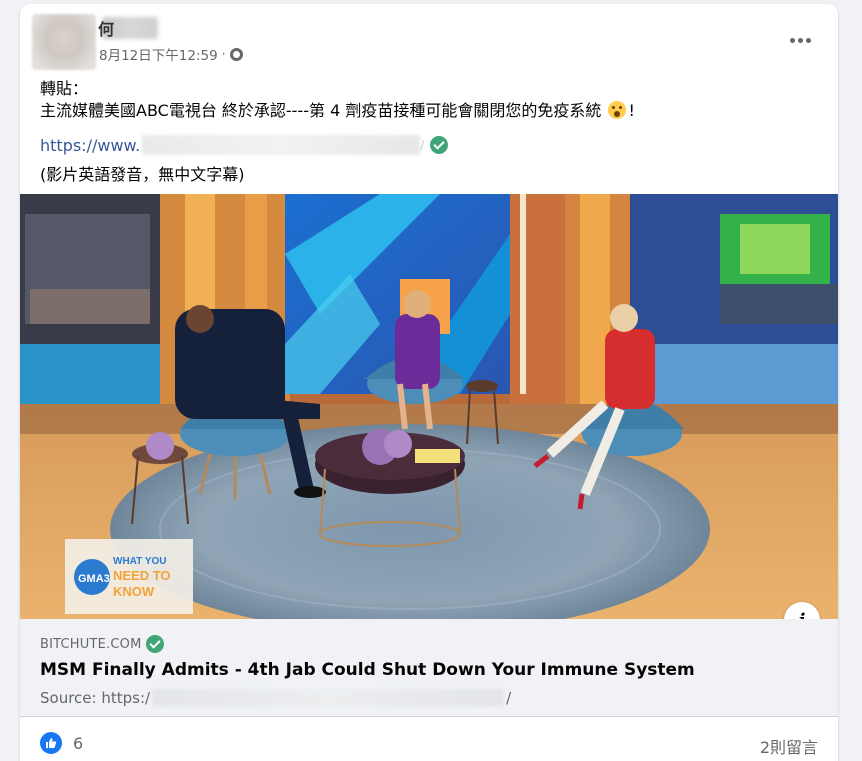  I want to click on link-source: Source: https:/ /, so click(275, 698).